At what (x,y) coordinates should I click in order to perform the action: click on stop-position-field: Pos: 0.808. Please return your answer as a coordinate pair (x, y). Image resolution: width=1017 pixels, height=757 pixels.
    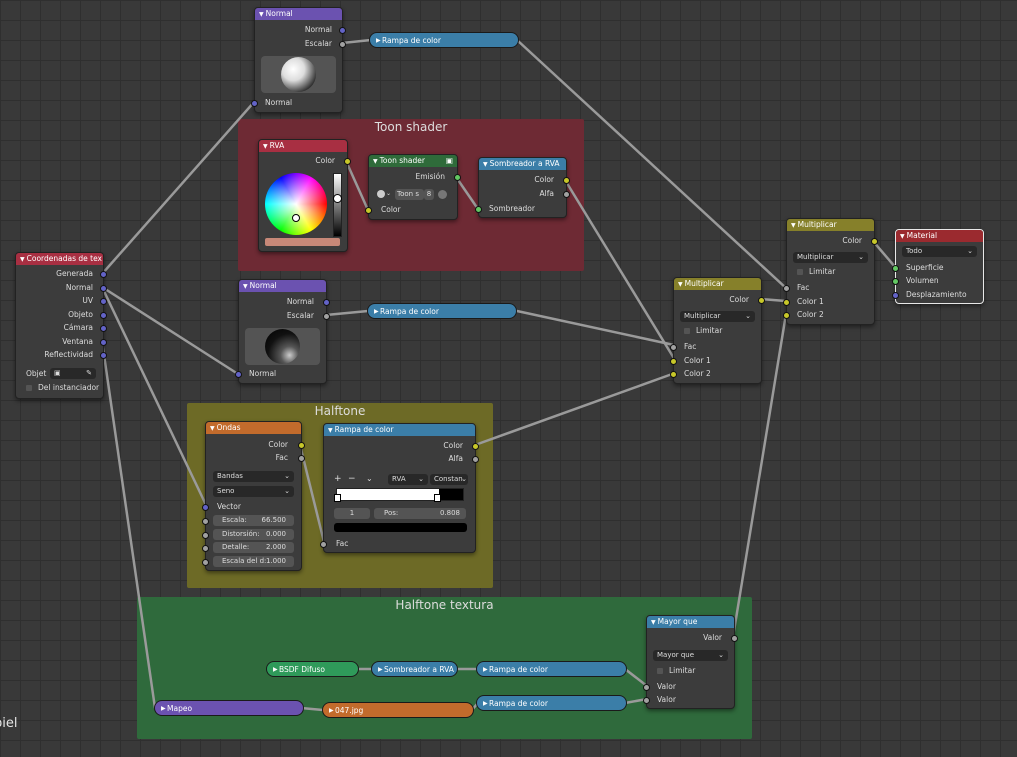
    Looking at the image, I should click on (420, 513).